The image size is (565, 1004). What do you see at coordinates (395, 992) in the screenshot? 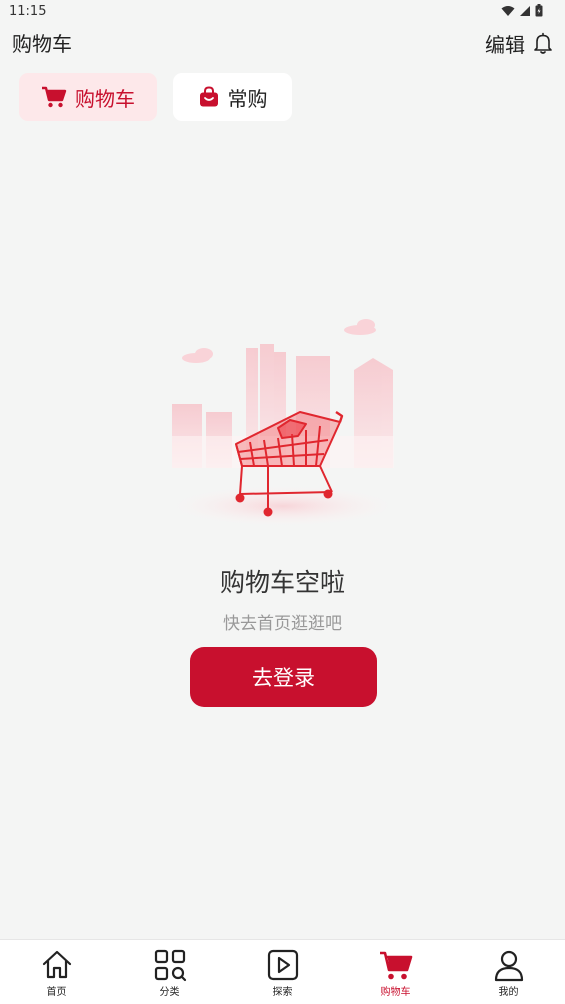
I see `nav-label-cart: 购物车` at bounding box center [395, 992].